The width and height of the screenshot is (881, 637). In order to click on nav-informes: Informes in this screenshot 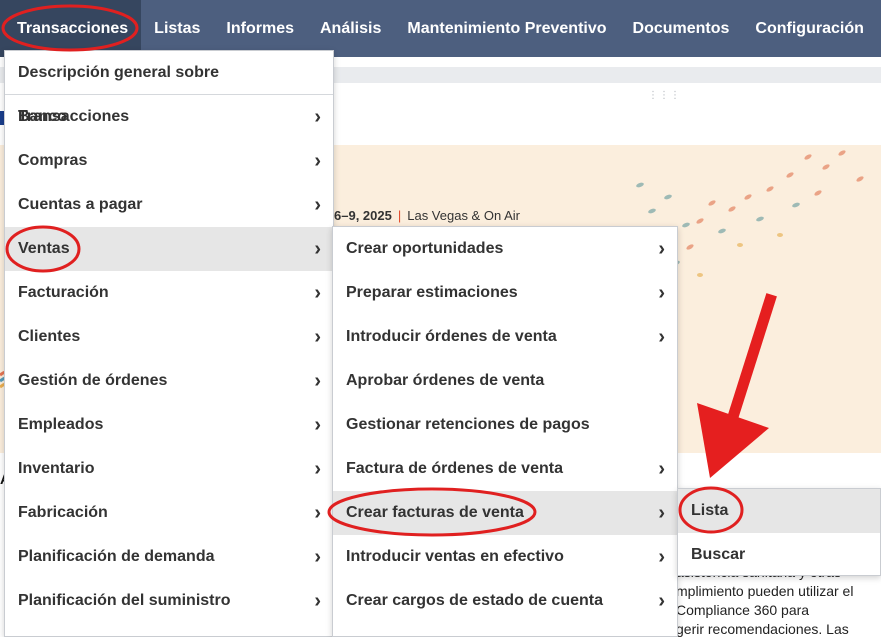, I will do `click(260, 28)`.